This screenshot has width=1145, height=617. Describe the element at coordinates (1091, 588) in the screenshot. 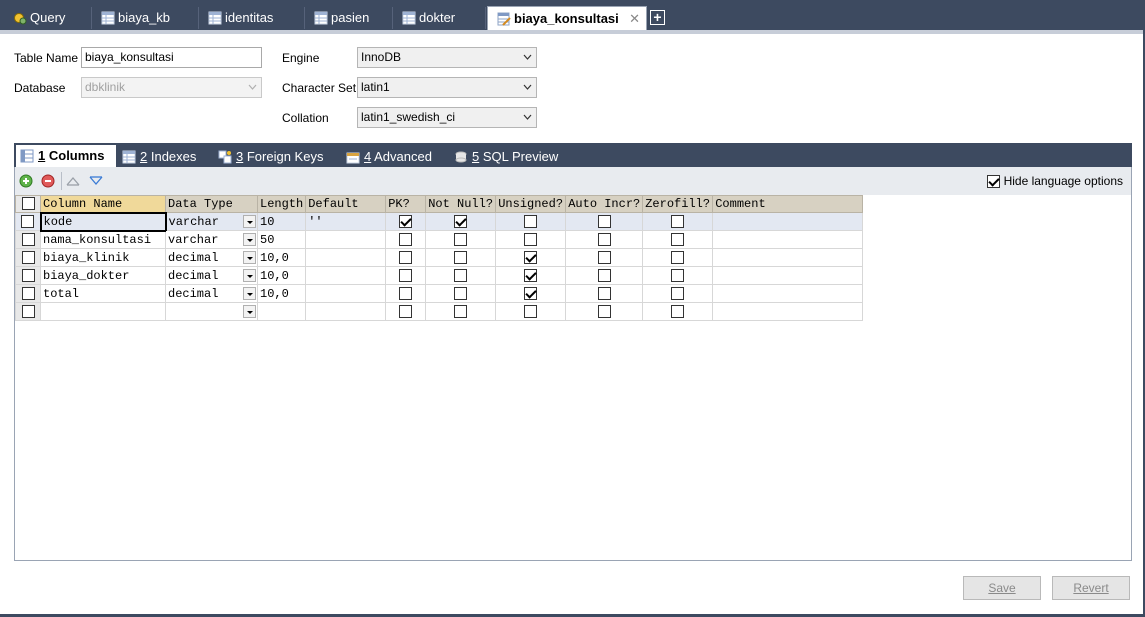

I see `revert-button: Revert` at that location.